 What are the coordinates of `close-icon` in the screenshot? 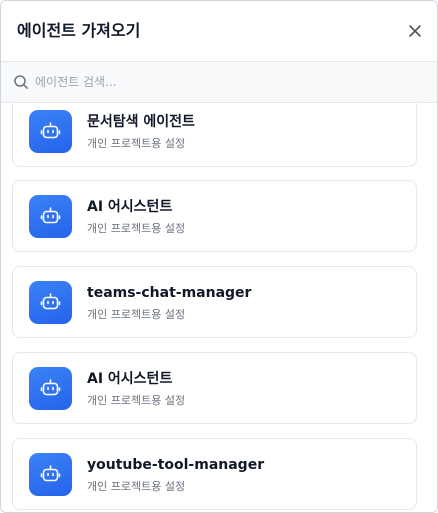 It's located at (415, 31).